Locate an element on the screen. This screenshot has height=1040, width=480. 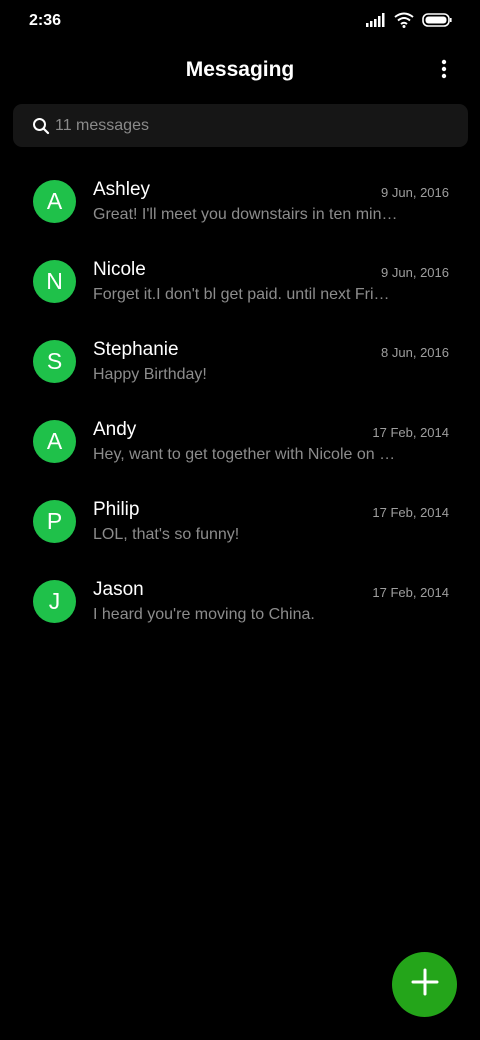
avatar: S is located at coordinates (54, 361).